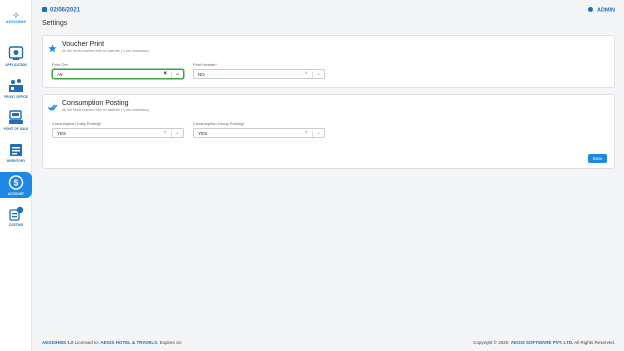  I want to click on product-version: AEGISHMS 1.0, so click(58, 342).